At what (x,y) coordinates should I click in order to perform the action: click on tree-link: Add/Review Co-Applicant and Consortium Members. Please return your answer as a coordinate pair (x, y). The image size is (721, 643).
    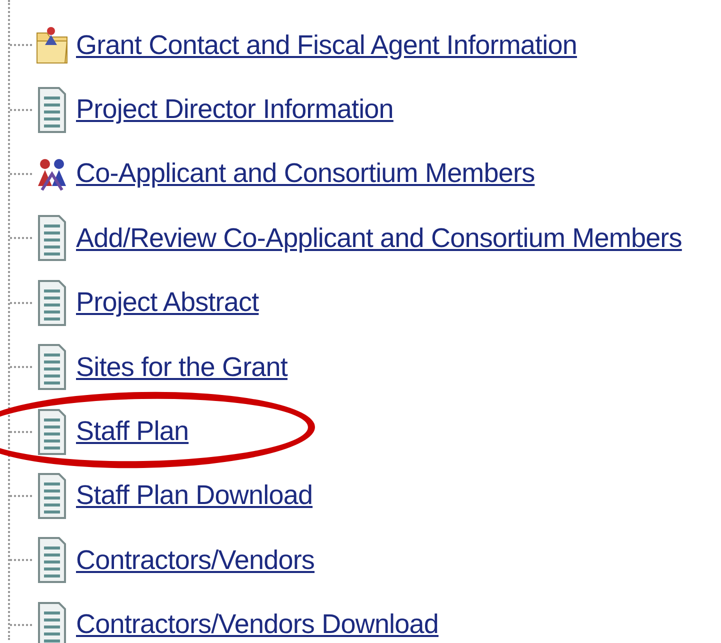
    Looking at the image, I should click on (379, 238).